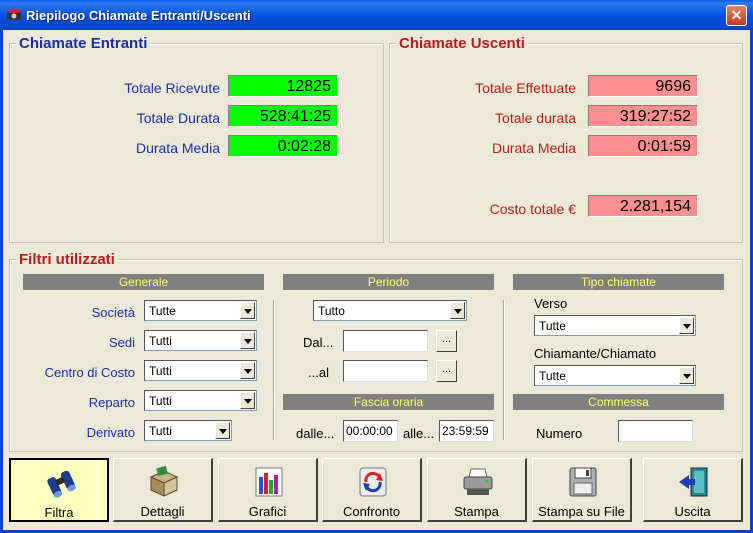 This screenshot has height=533, width=753. Describe the element at coordinates (643, 146) in the screenshot. I see `value-durata-media-uscenti: 0:01:59` at that location.